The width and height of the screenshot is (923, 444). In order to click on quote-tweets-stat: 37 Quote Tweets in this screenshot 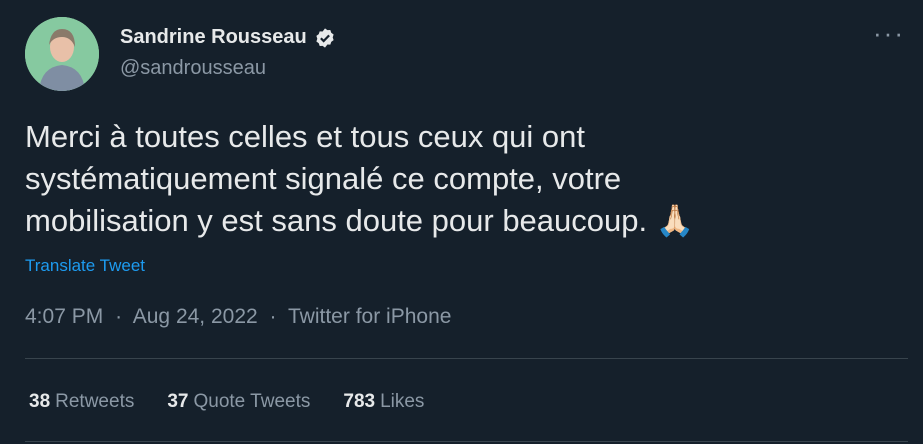, I will do `click(238, 402)`.